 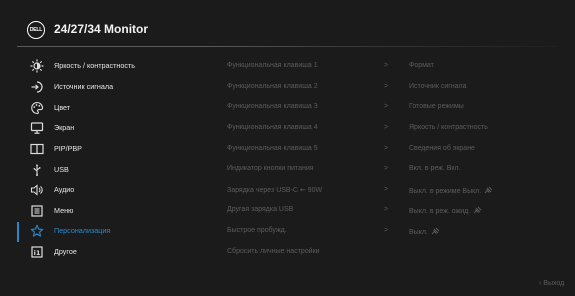 What do you see at coordinates (435, 168) in the screenshot?
I see `setting-value-power-button-led: Вкл. в реж. Вкл.` at bounding box center [435, 168].